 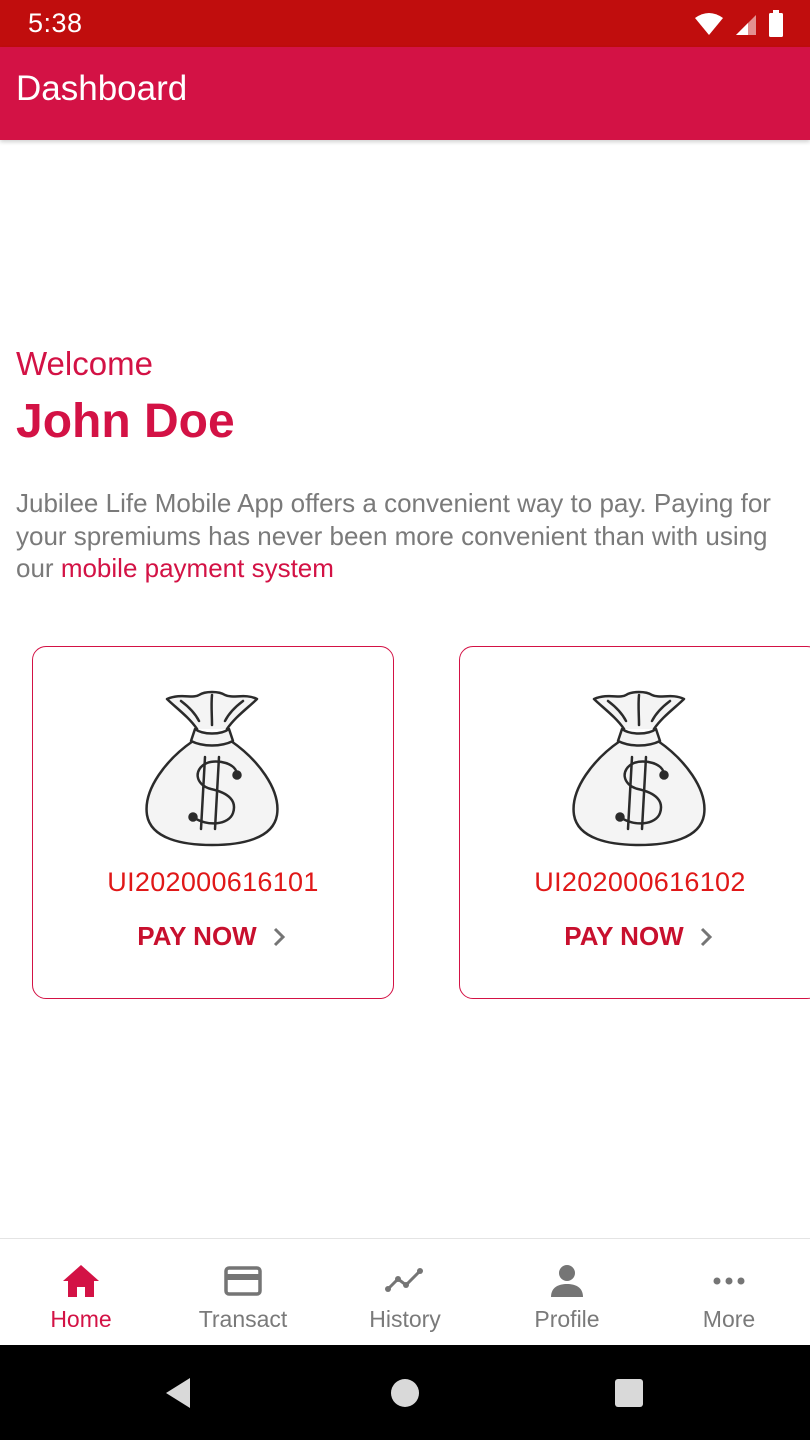 What do you see at coordinates (197, 568) in the screenshot?
I see `payment-system-link: mobile payment system` at bounding box center [197, 568].